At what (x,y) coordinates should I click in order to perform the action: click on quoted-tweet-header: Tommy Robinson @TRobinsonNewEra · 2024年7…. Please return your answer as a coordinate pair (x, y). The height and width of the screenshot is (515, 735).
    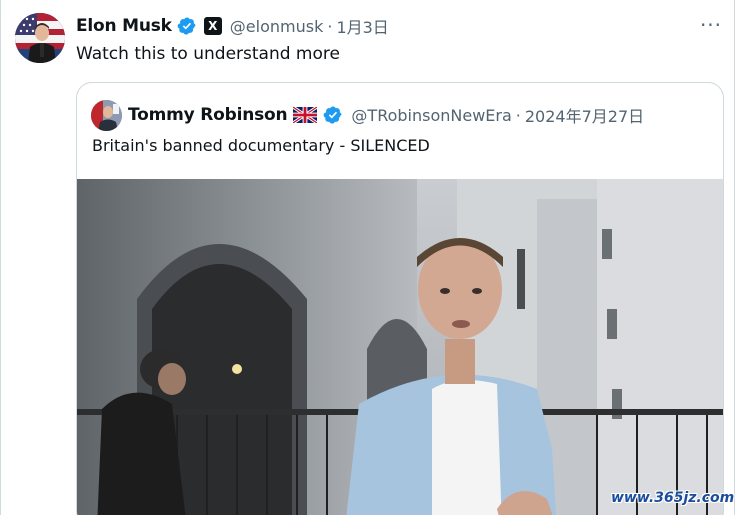
    Looking at the image, I should click on (386, 115).